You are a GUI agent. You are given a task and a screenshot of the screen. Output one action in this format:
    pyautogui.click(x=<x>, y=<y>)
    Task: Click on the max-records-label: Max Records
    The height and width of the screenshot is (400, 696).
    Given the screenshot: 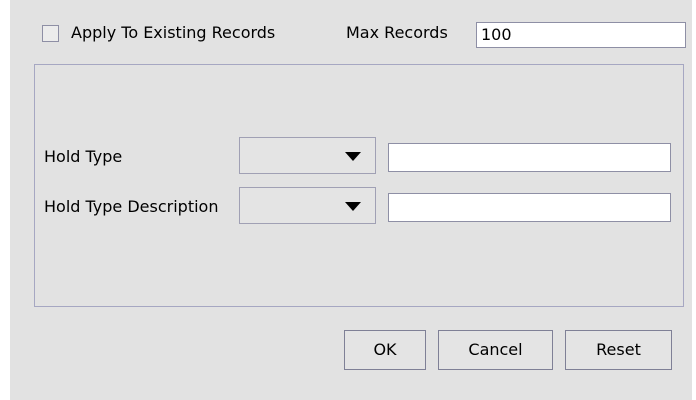 What is the action you would take?
    pyautogui.click(x=397, y=32)
    